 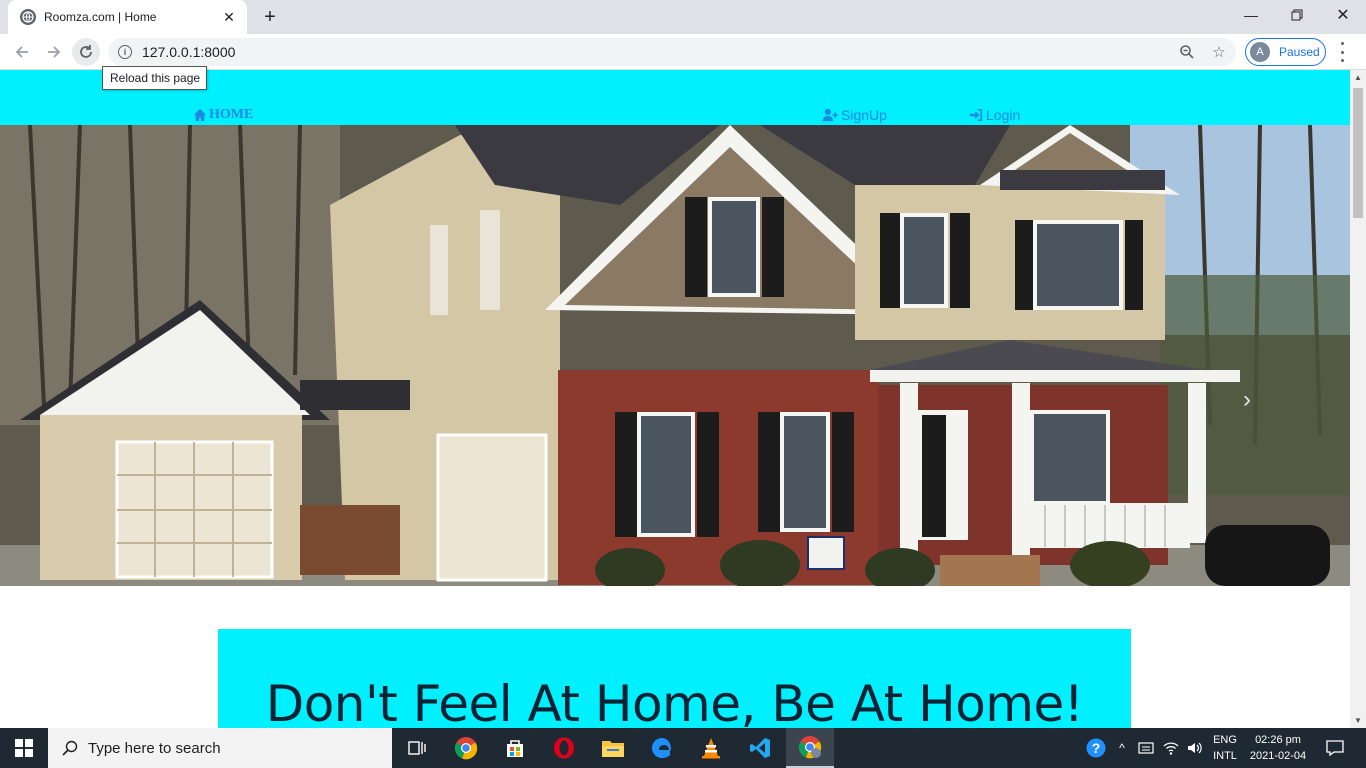 I want to click on language-code: ENG, so click(x=1225, y=740).